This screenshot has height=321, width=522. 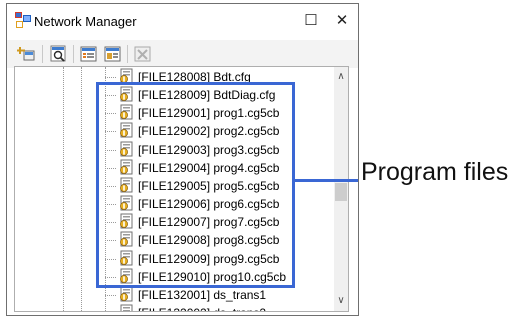 What do you see at coordinates (182, 54) in the screenshot?
I see `toolbar` at bounding box center [182, 54].